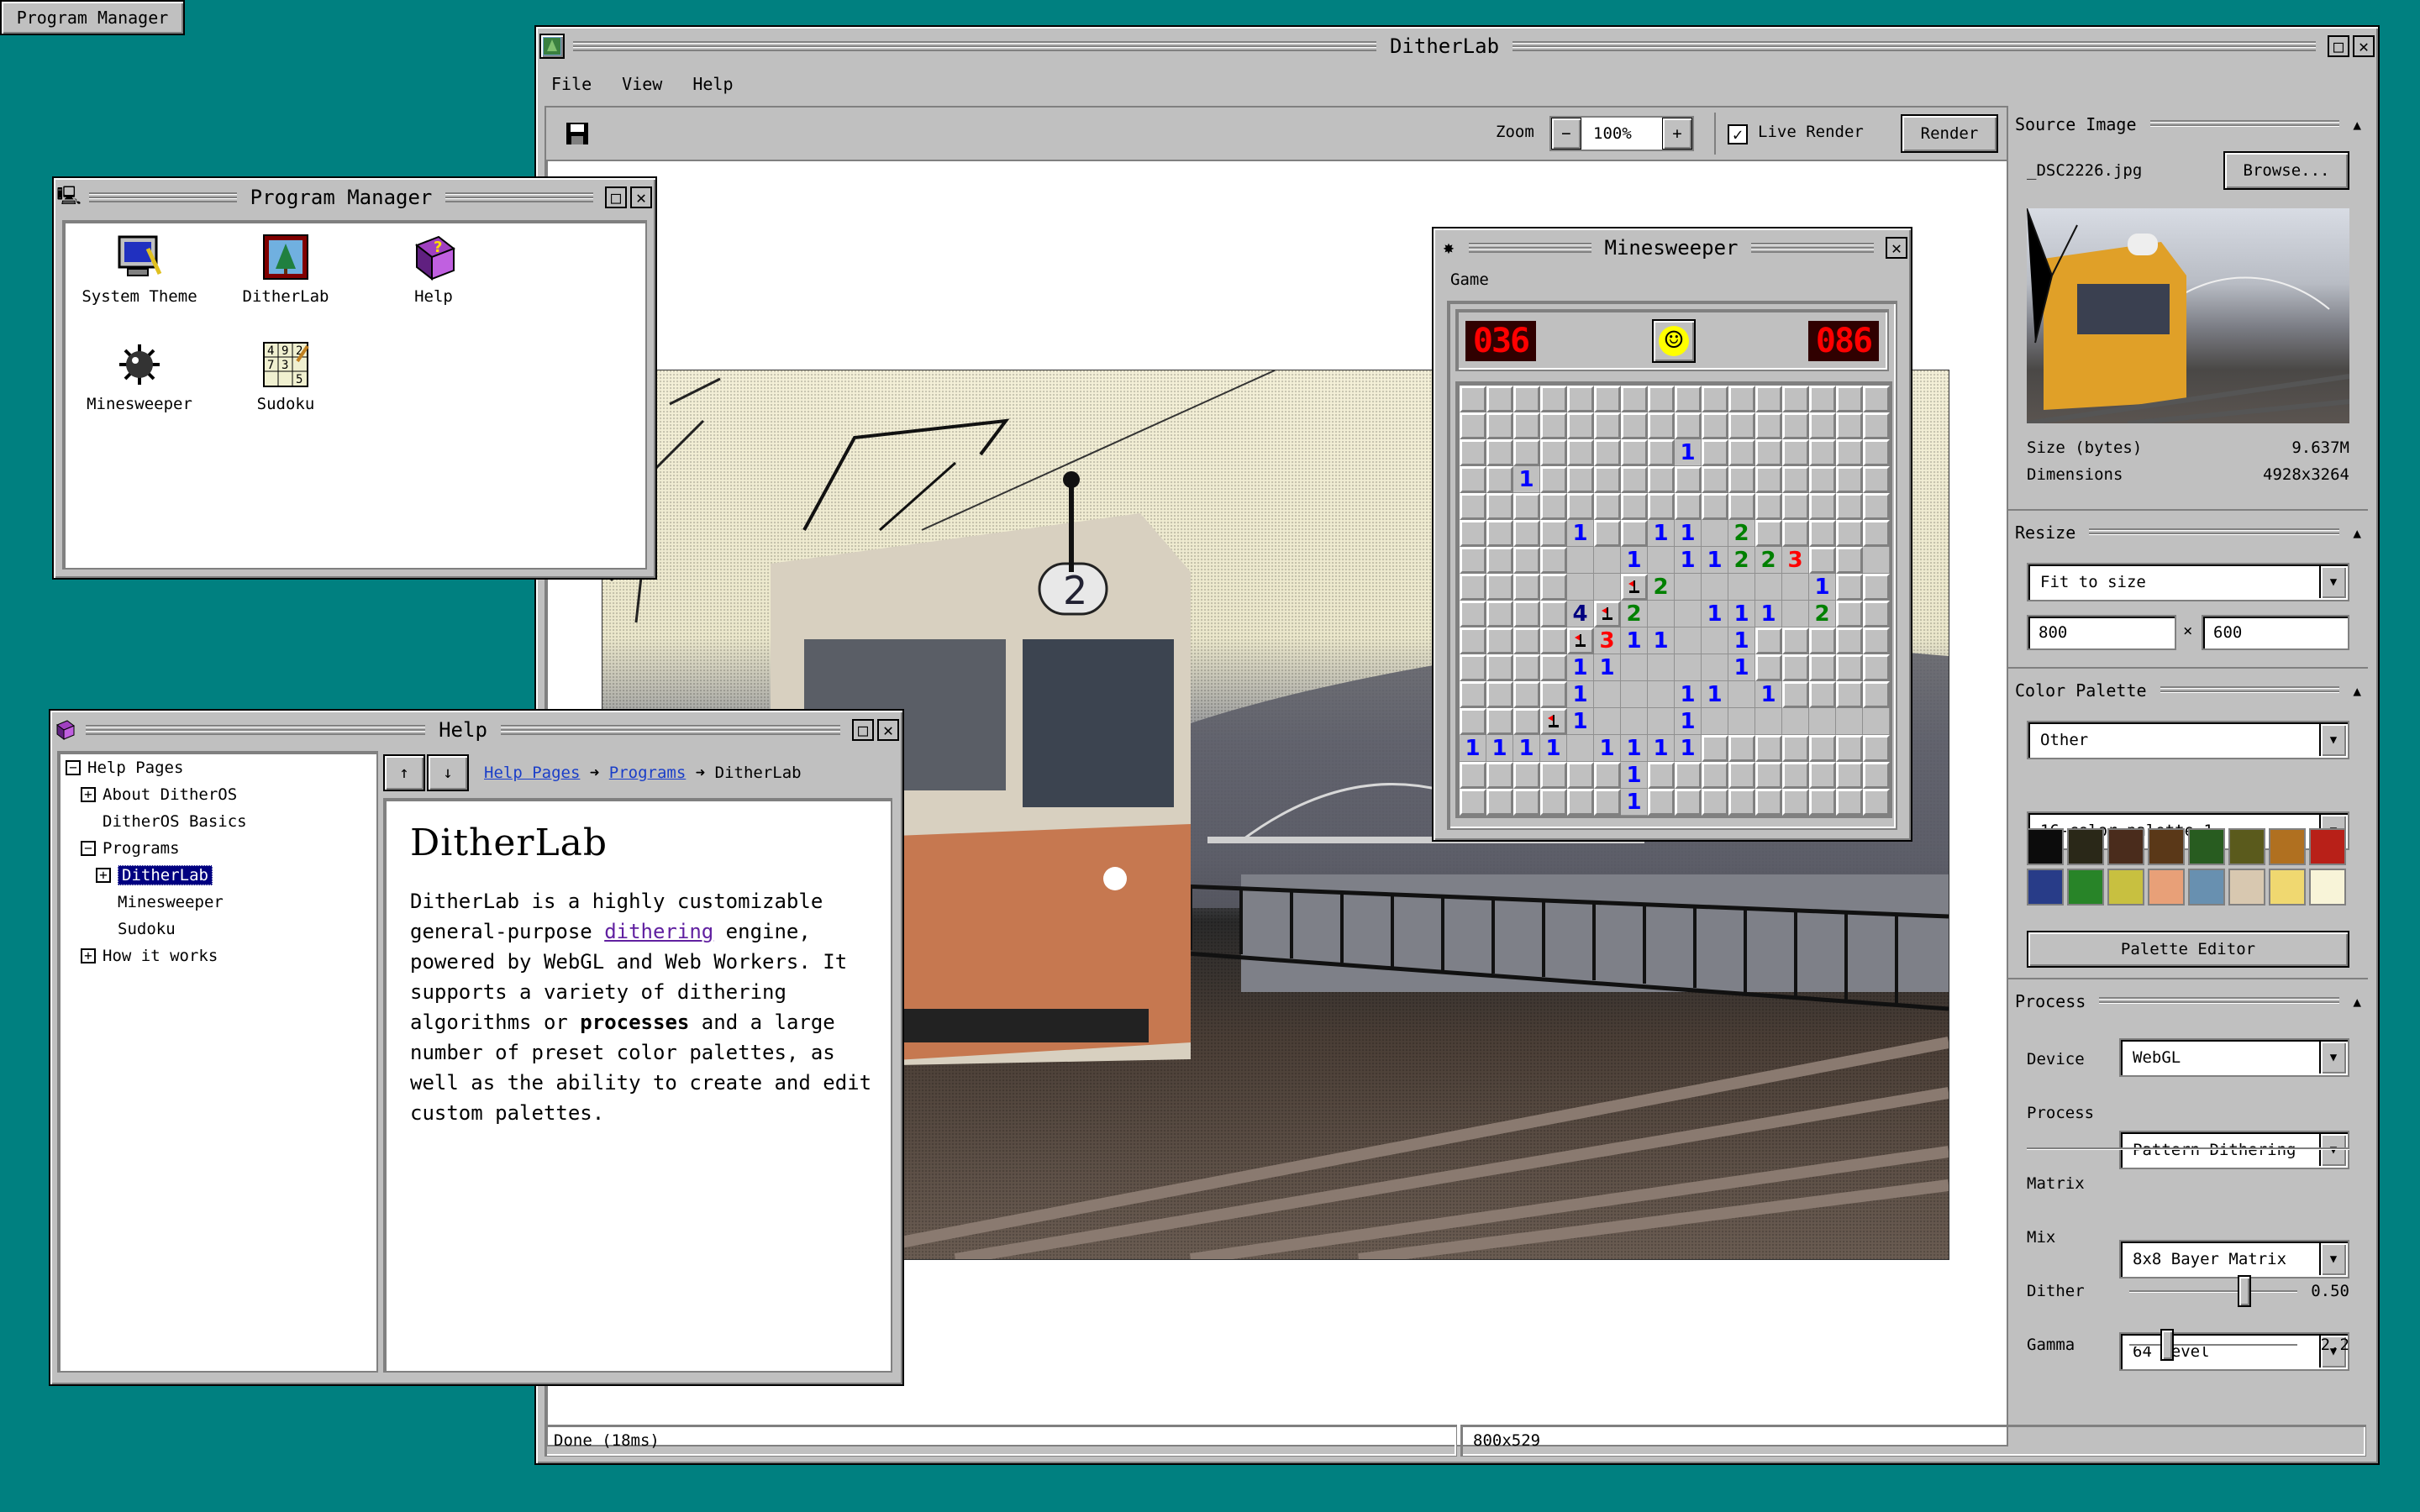 This screenshot has height=1512, width=2420. What do you see at coordinates (1811, 132) in the screenshot?
I see `live-render-label: Live Render` at bounding box center [1811, 132].